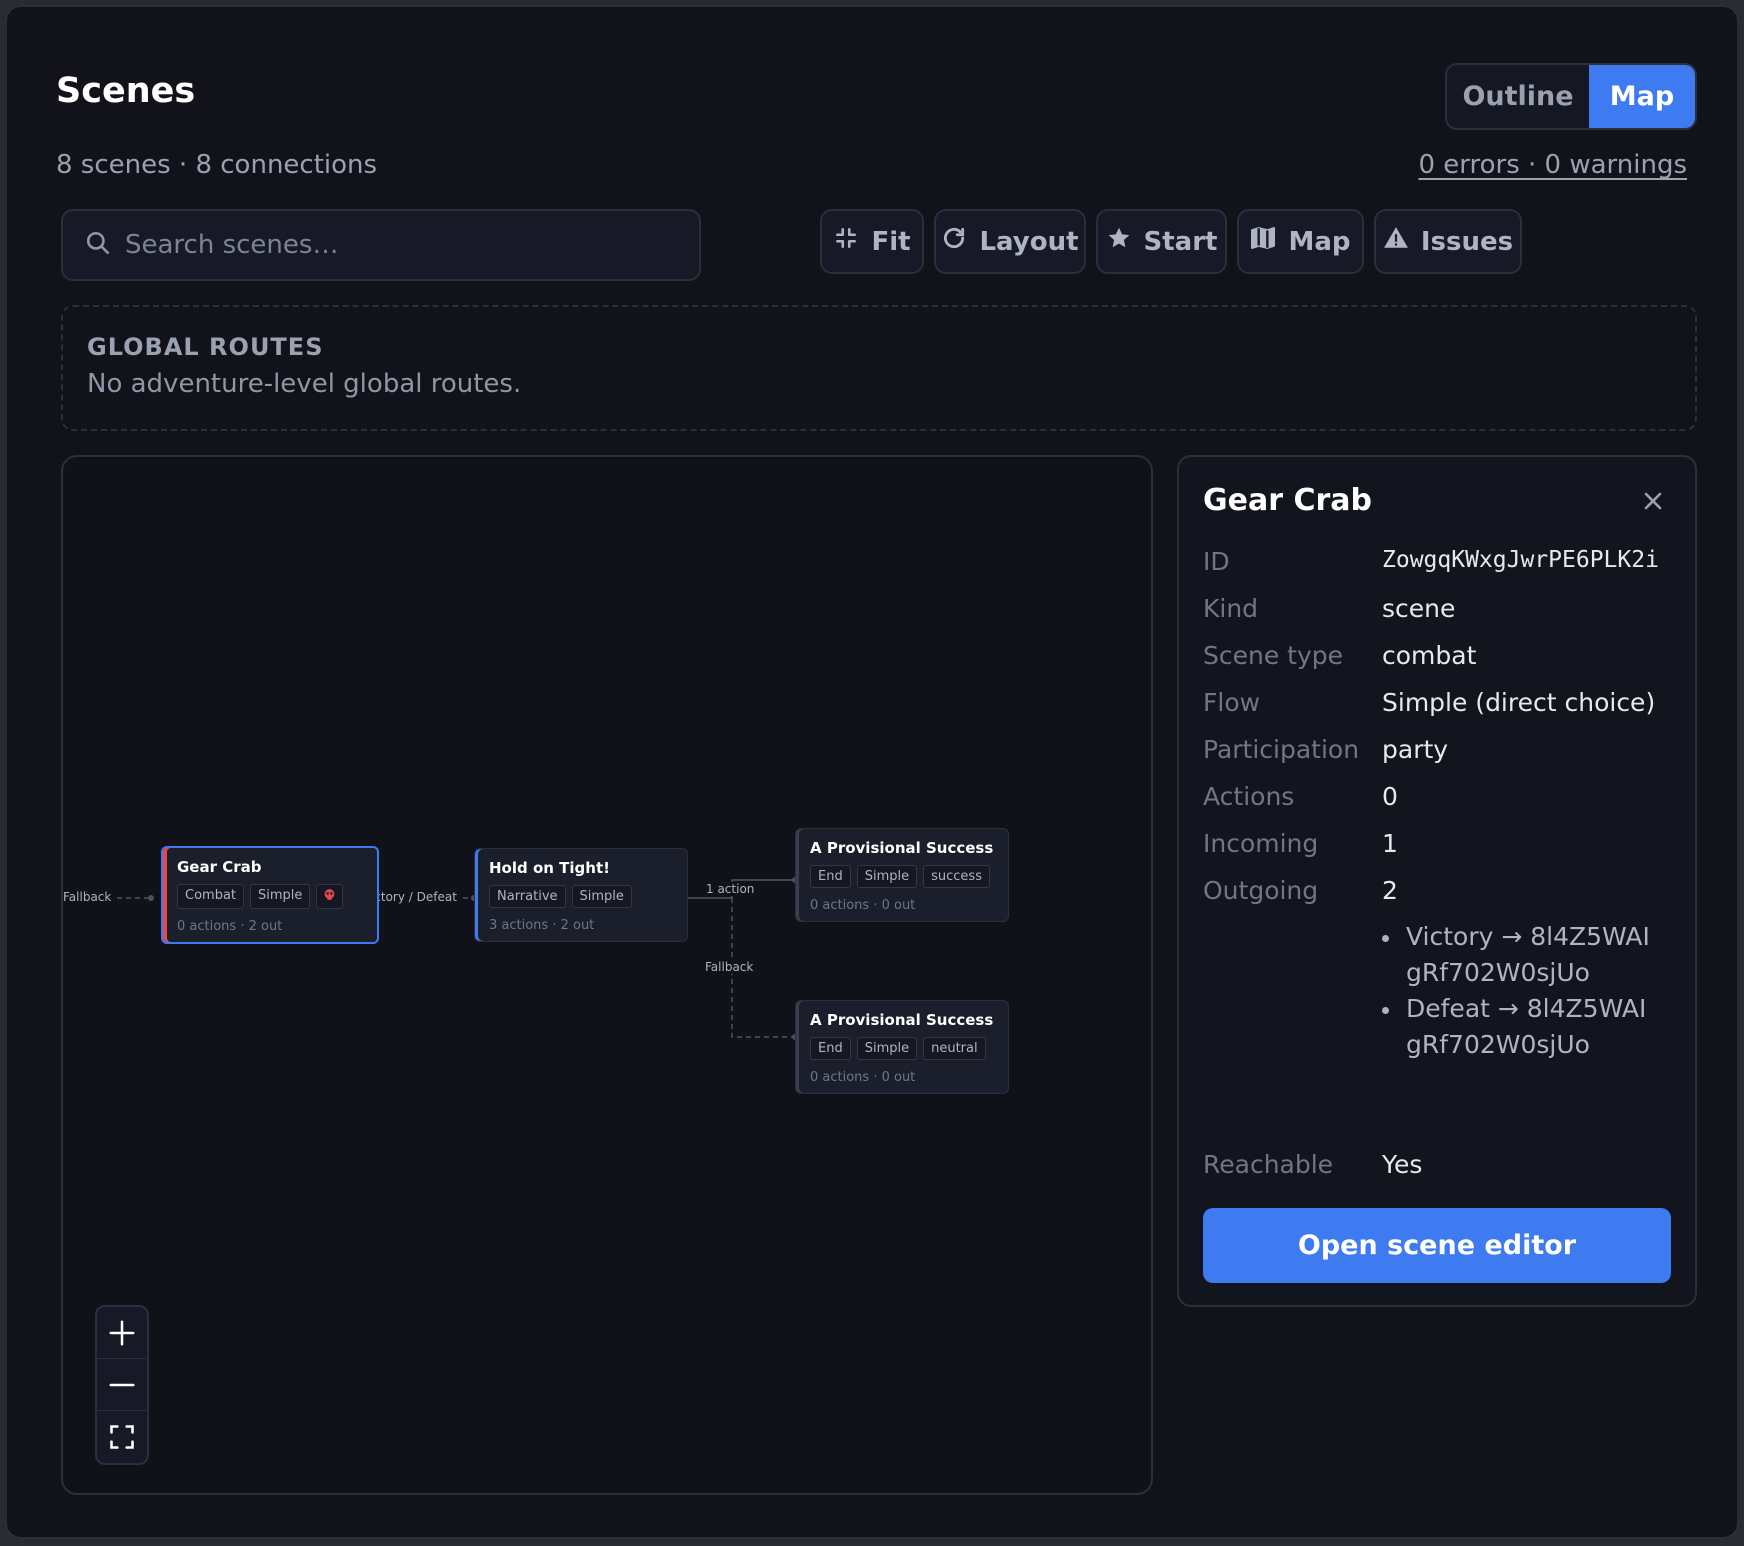 The image size is (1744, 1546). What do you see at coordinates (211, 896) in the screenshot?
I see `node-tag: Combat` at bounding box center [211, 896].